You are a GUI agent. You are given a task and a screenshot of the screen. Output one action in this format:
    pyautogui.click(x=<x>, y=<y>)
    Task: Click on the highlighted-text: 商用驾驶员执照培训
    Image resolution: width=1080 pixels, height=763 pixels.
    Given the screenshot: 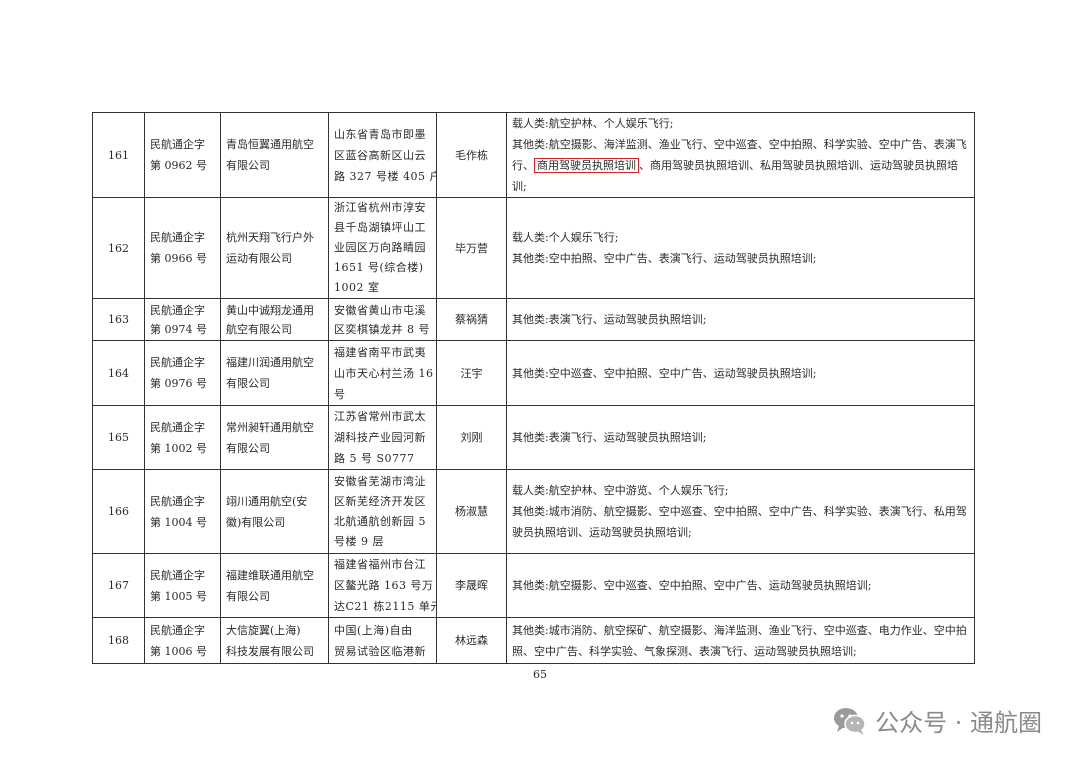 What is the action you would take?
    pyautogui.click(x=586, y=165)
    